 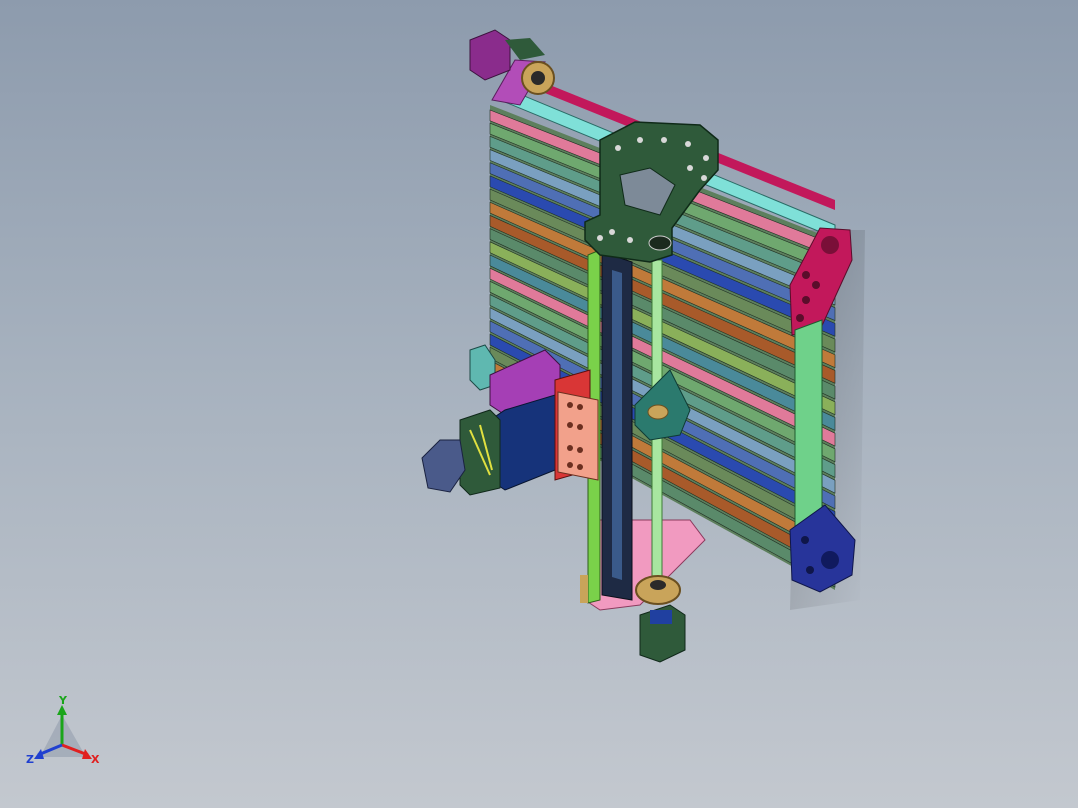 I want to click on z-bottom-bearing, so click(x=658, y=590).